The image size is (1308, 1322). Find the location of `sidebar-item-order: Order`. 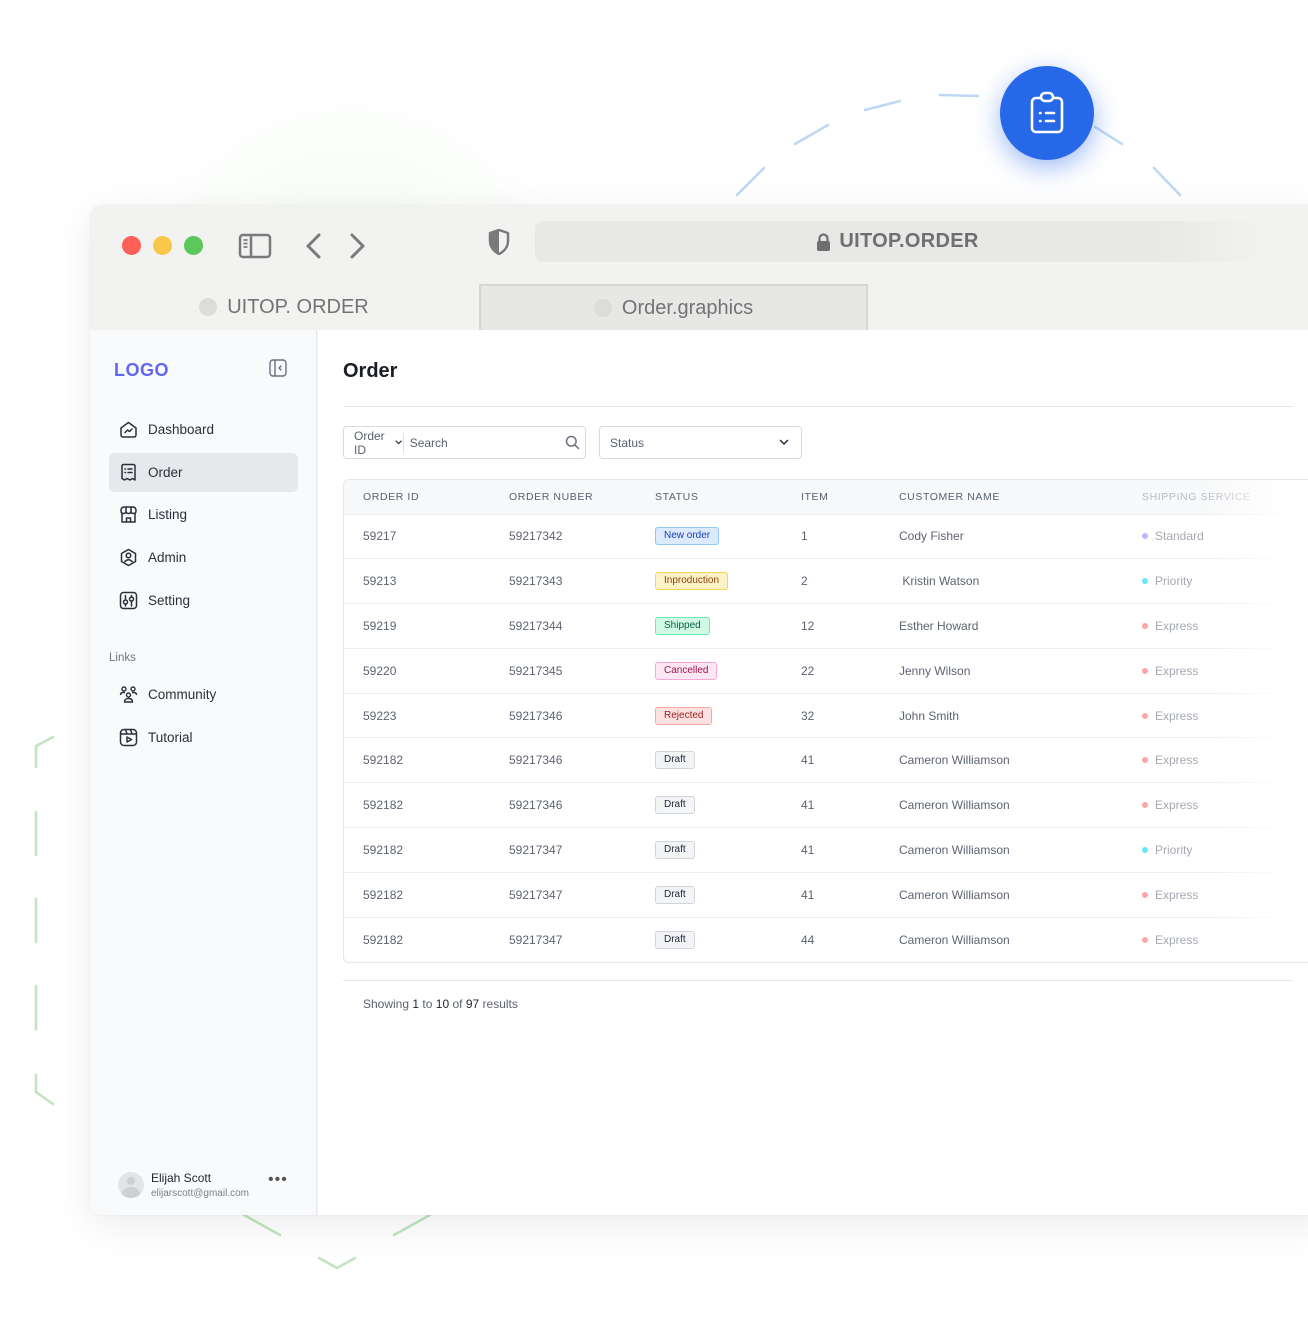

sidebar-item-order: Order is located at coordinates (203, 472).